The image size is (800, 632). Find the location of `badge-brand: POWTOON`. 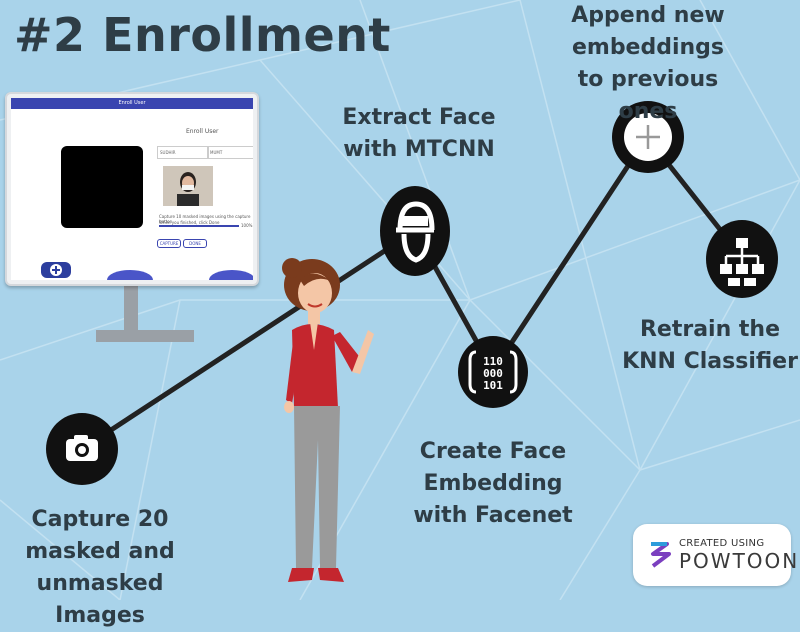

badge-brand: POWTOON is located at coordinates (739, 561).